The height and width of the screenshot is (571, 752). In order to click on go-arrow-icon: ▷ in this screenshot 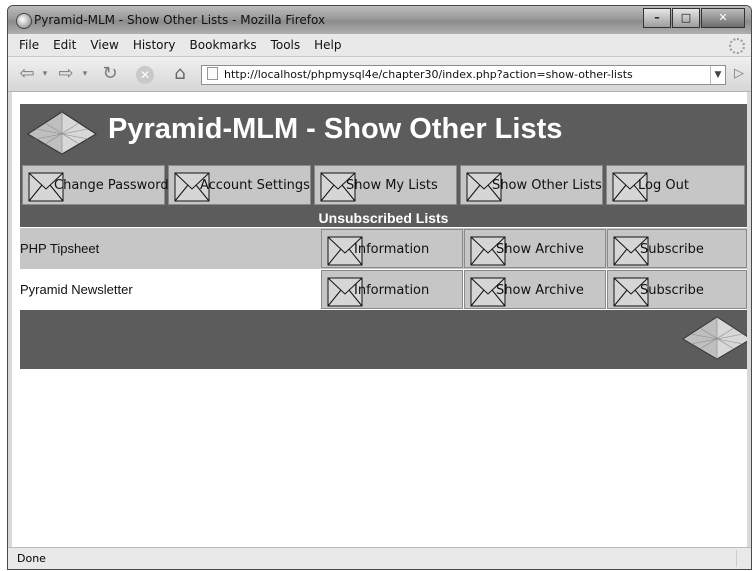, I will do `click(739, 74)`.